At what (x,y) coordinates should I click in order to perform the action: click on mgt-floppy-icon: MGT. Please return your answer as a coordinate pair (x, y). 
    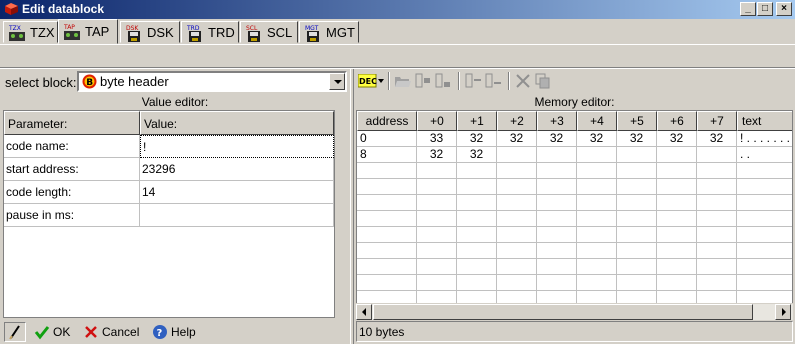
    Looking at the image, I should click on (312, 33).